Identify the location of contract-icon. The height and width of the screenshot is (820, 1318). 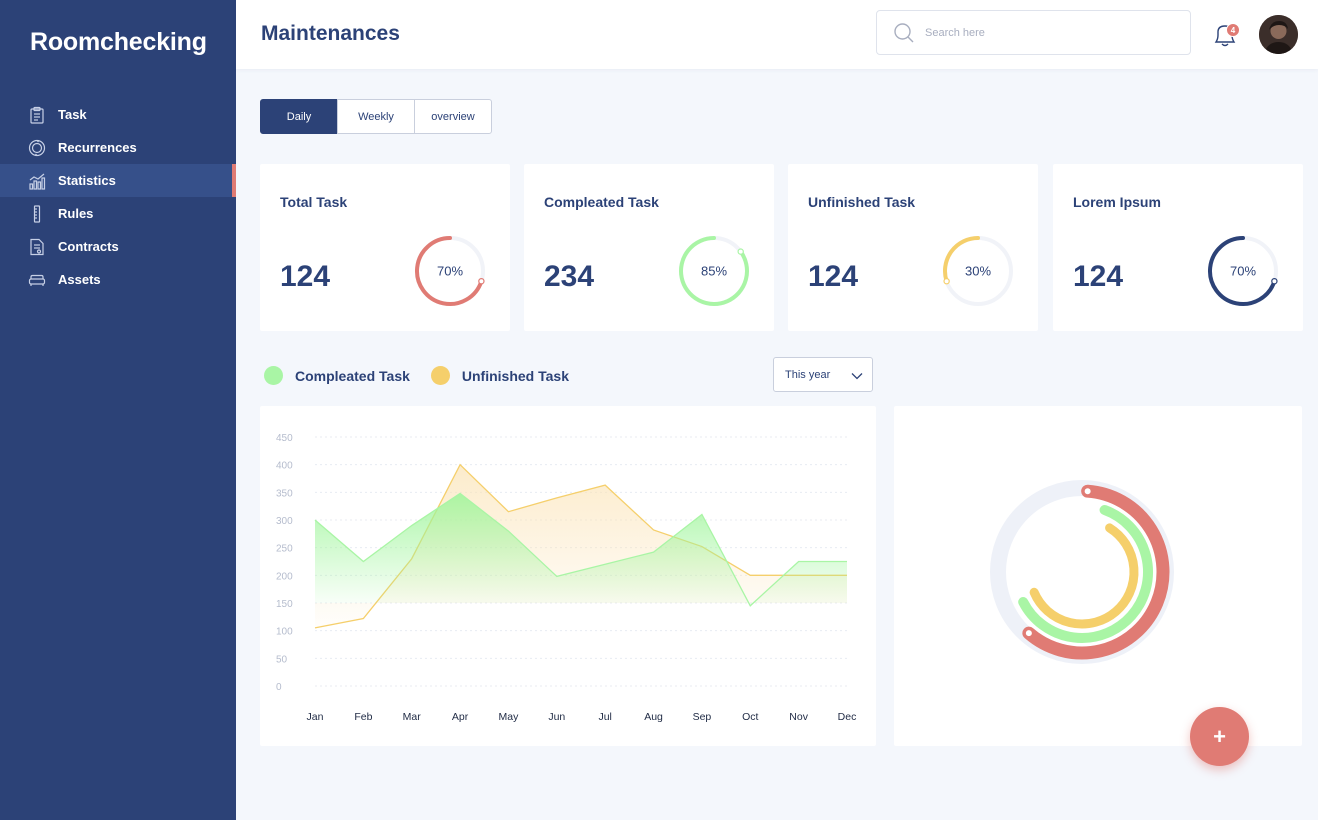
(37, 247).